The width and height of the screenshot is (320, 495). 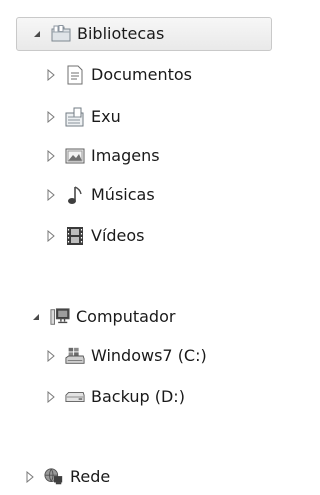 I want to click on tree-item-label: Windows7 (C:), so click(x=149, y=355).